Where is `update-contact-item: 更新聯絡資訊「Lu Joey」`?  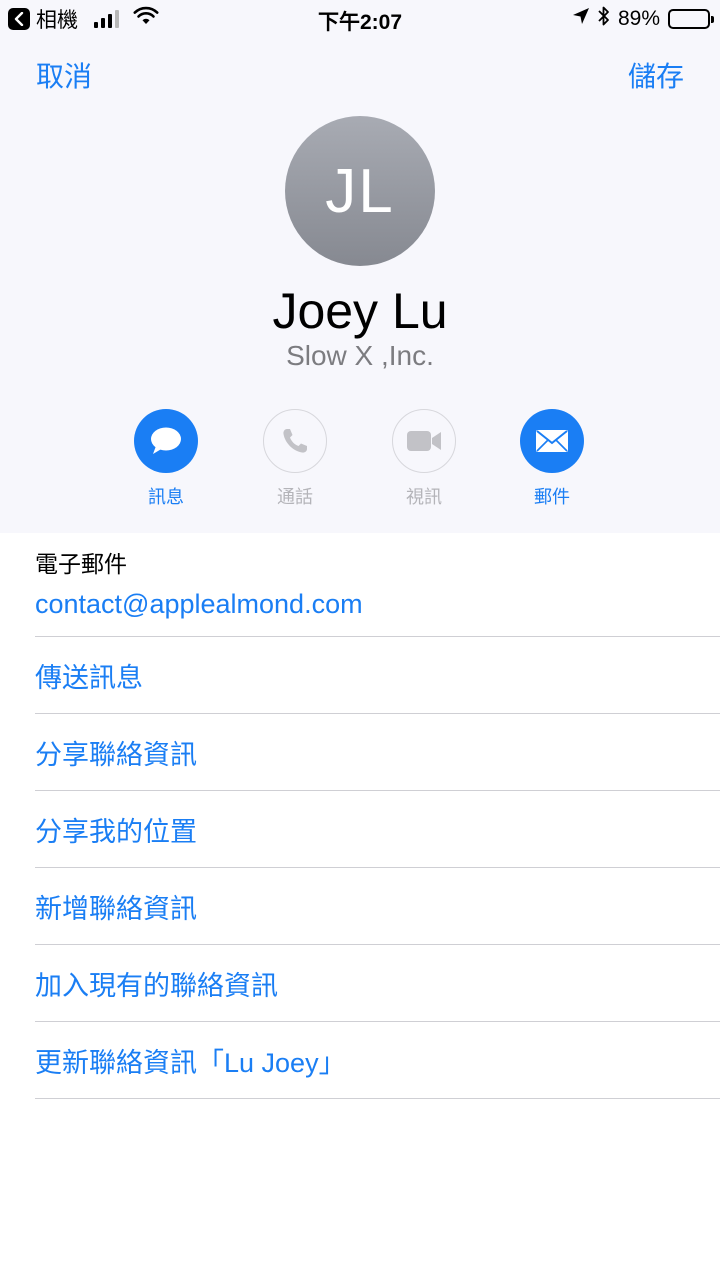
update-contact-item: 更新聯絡資訊「Lu Joey」 is located at coordinates (377, 1060).